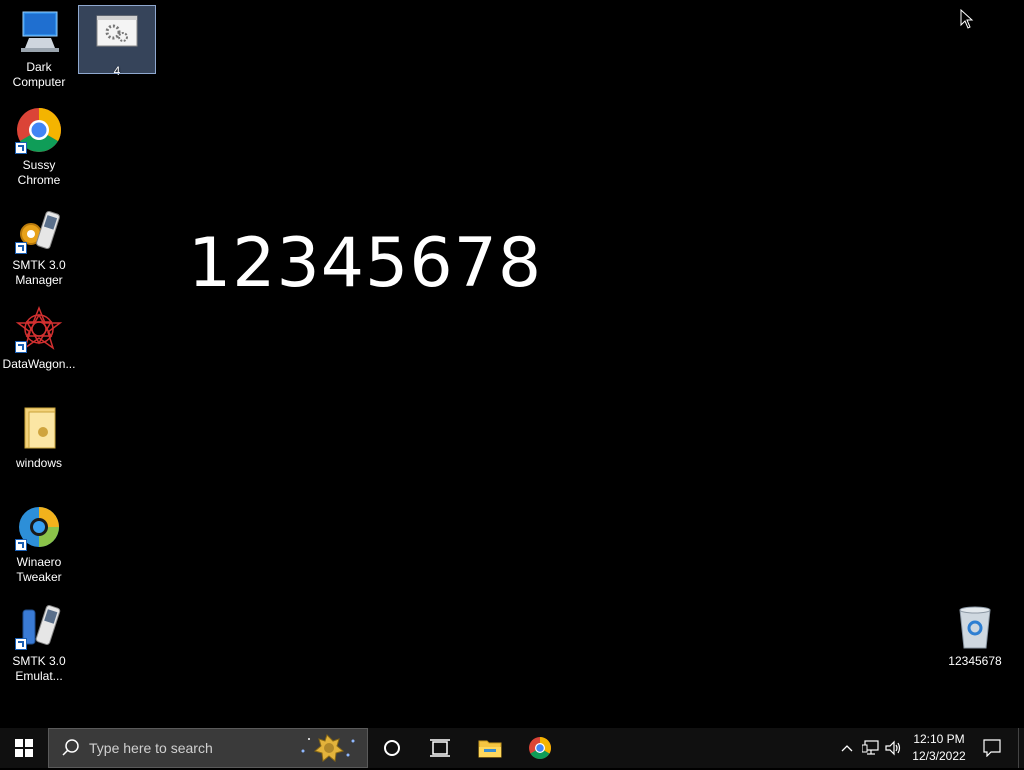 Image resolution: width=1024 pixels, height=770 pixels. I want to click on desktop-icon-recycle-bin: 12345678, so click(975, 635).